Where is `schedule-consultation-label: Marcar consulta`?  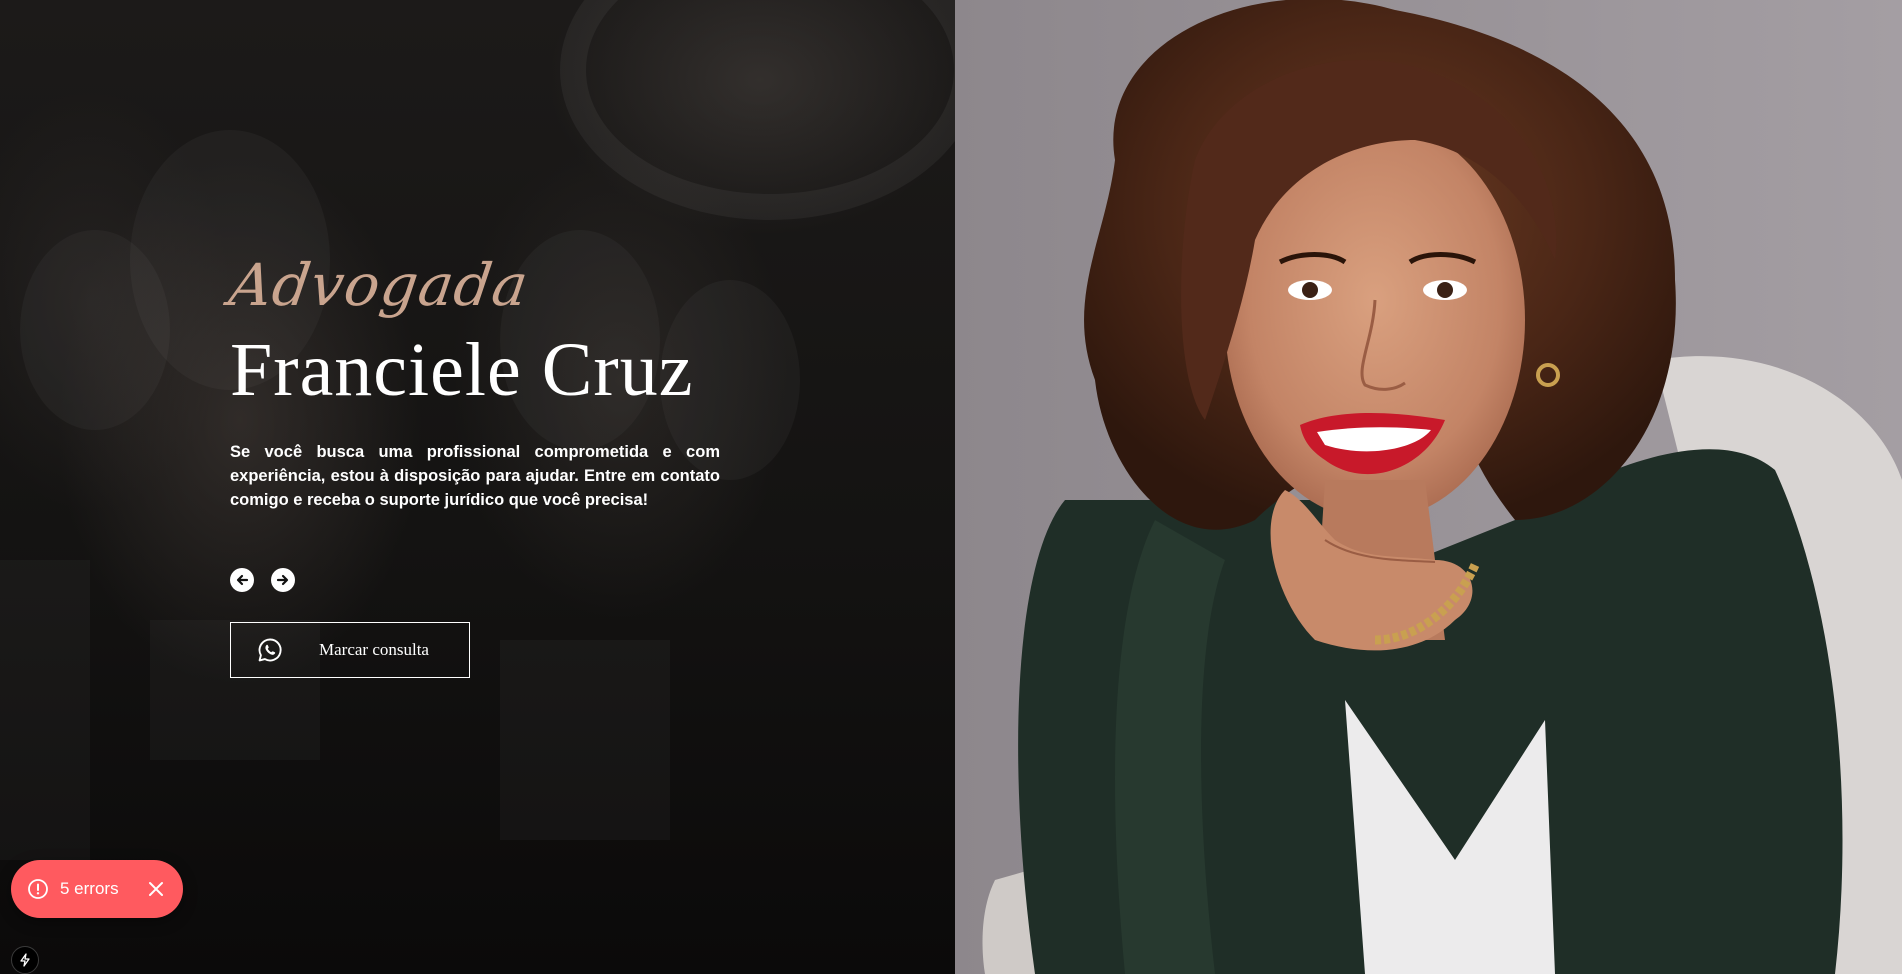 schedule-consultation-label: Marcar consulta is located at coordinates (374, 649).